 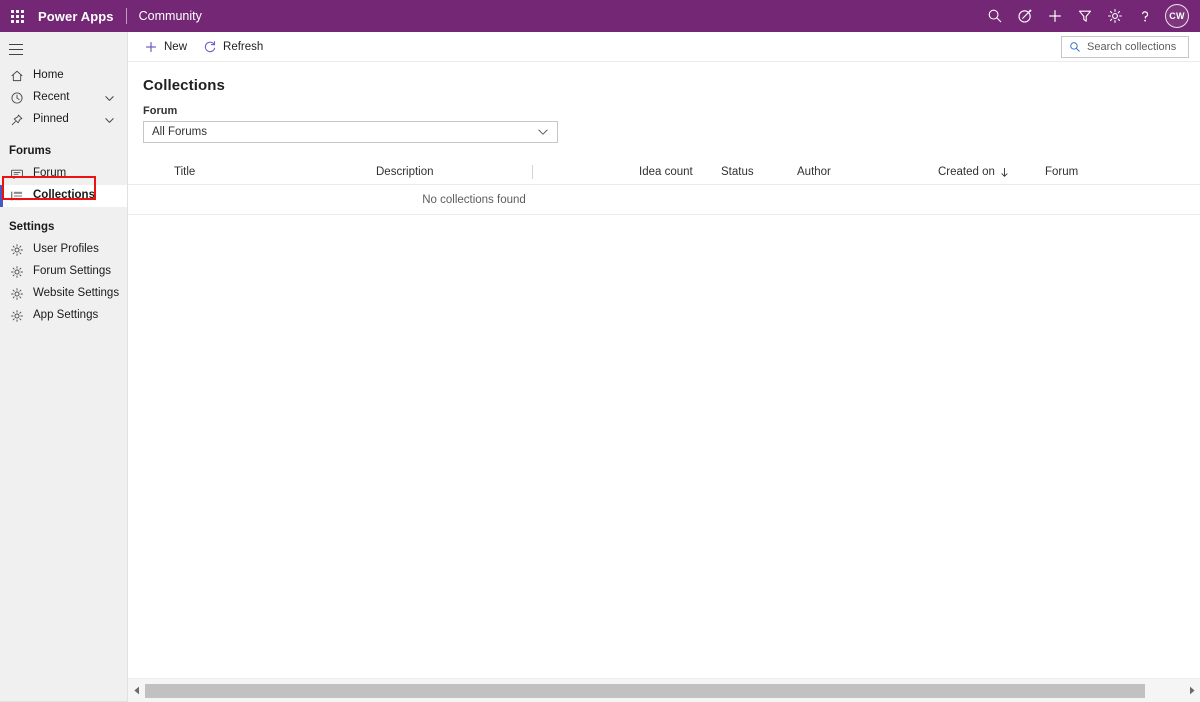 I want to click on grid-empty-state: No collections found, so click(x=664, y=200).